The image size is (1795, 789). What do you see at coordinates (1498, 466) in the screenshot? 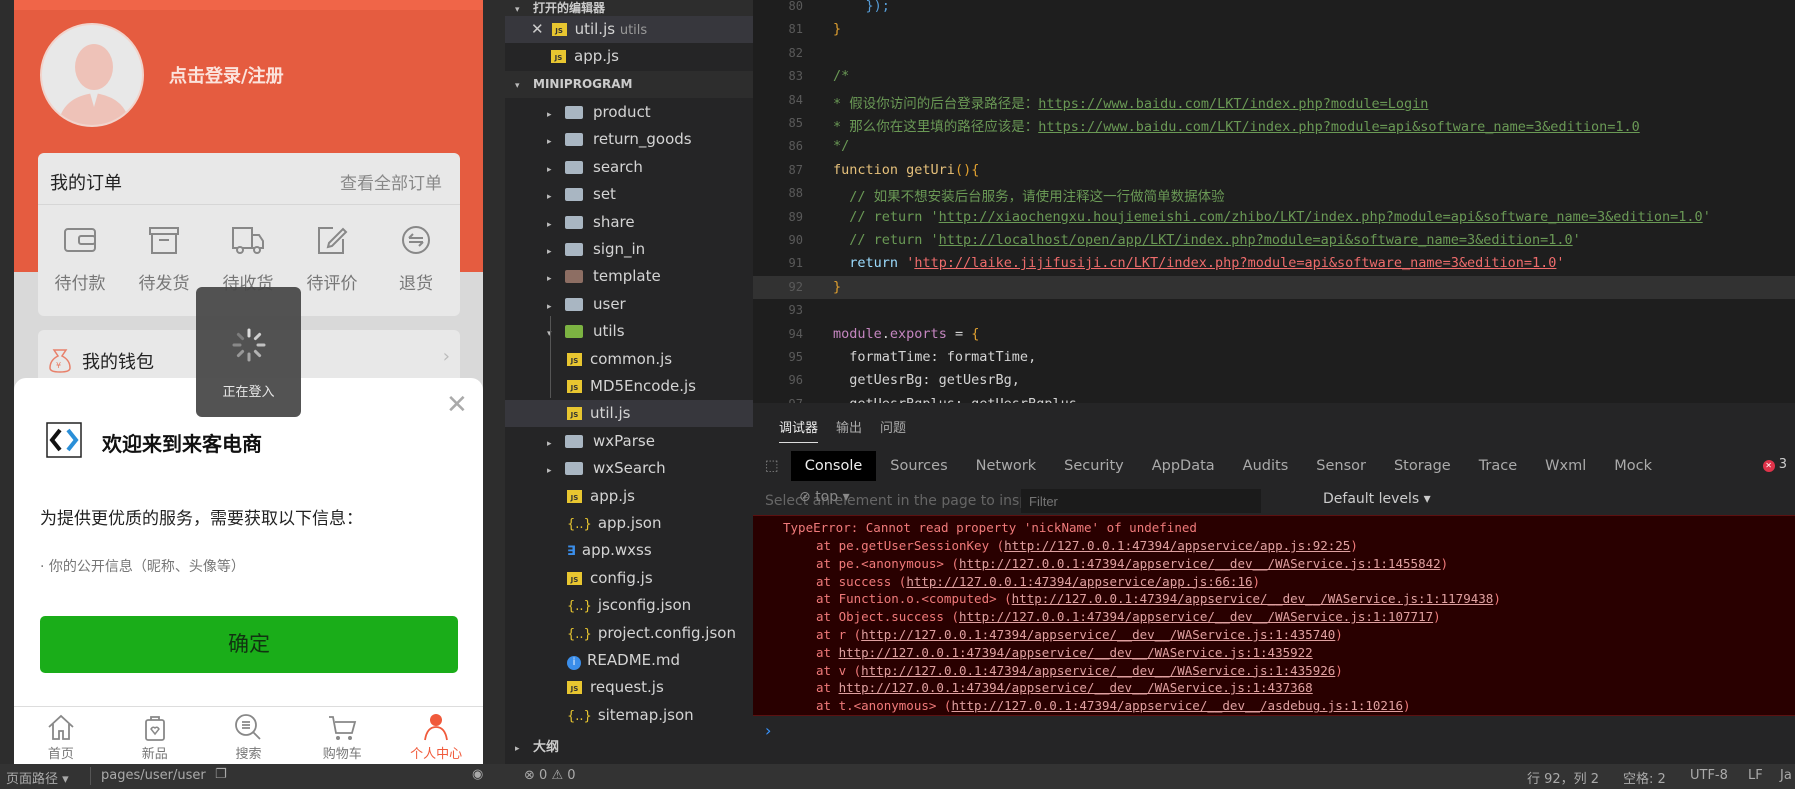
I see `devtools-tab-trace: Trace` at bounding box center [1498, 466].